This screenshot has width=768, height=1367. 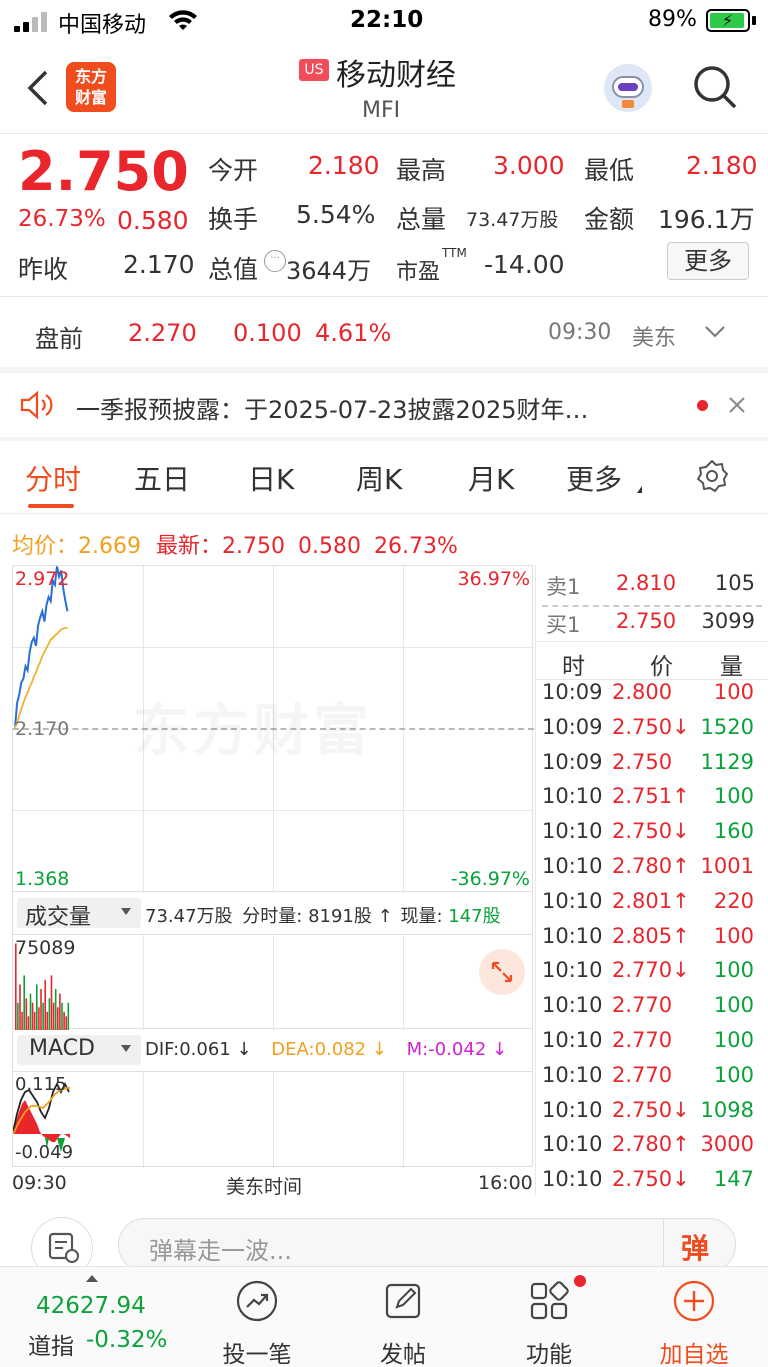 I want to click on back-icon, so click(x=38, y=88).